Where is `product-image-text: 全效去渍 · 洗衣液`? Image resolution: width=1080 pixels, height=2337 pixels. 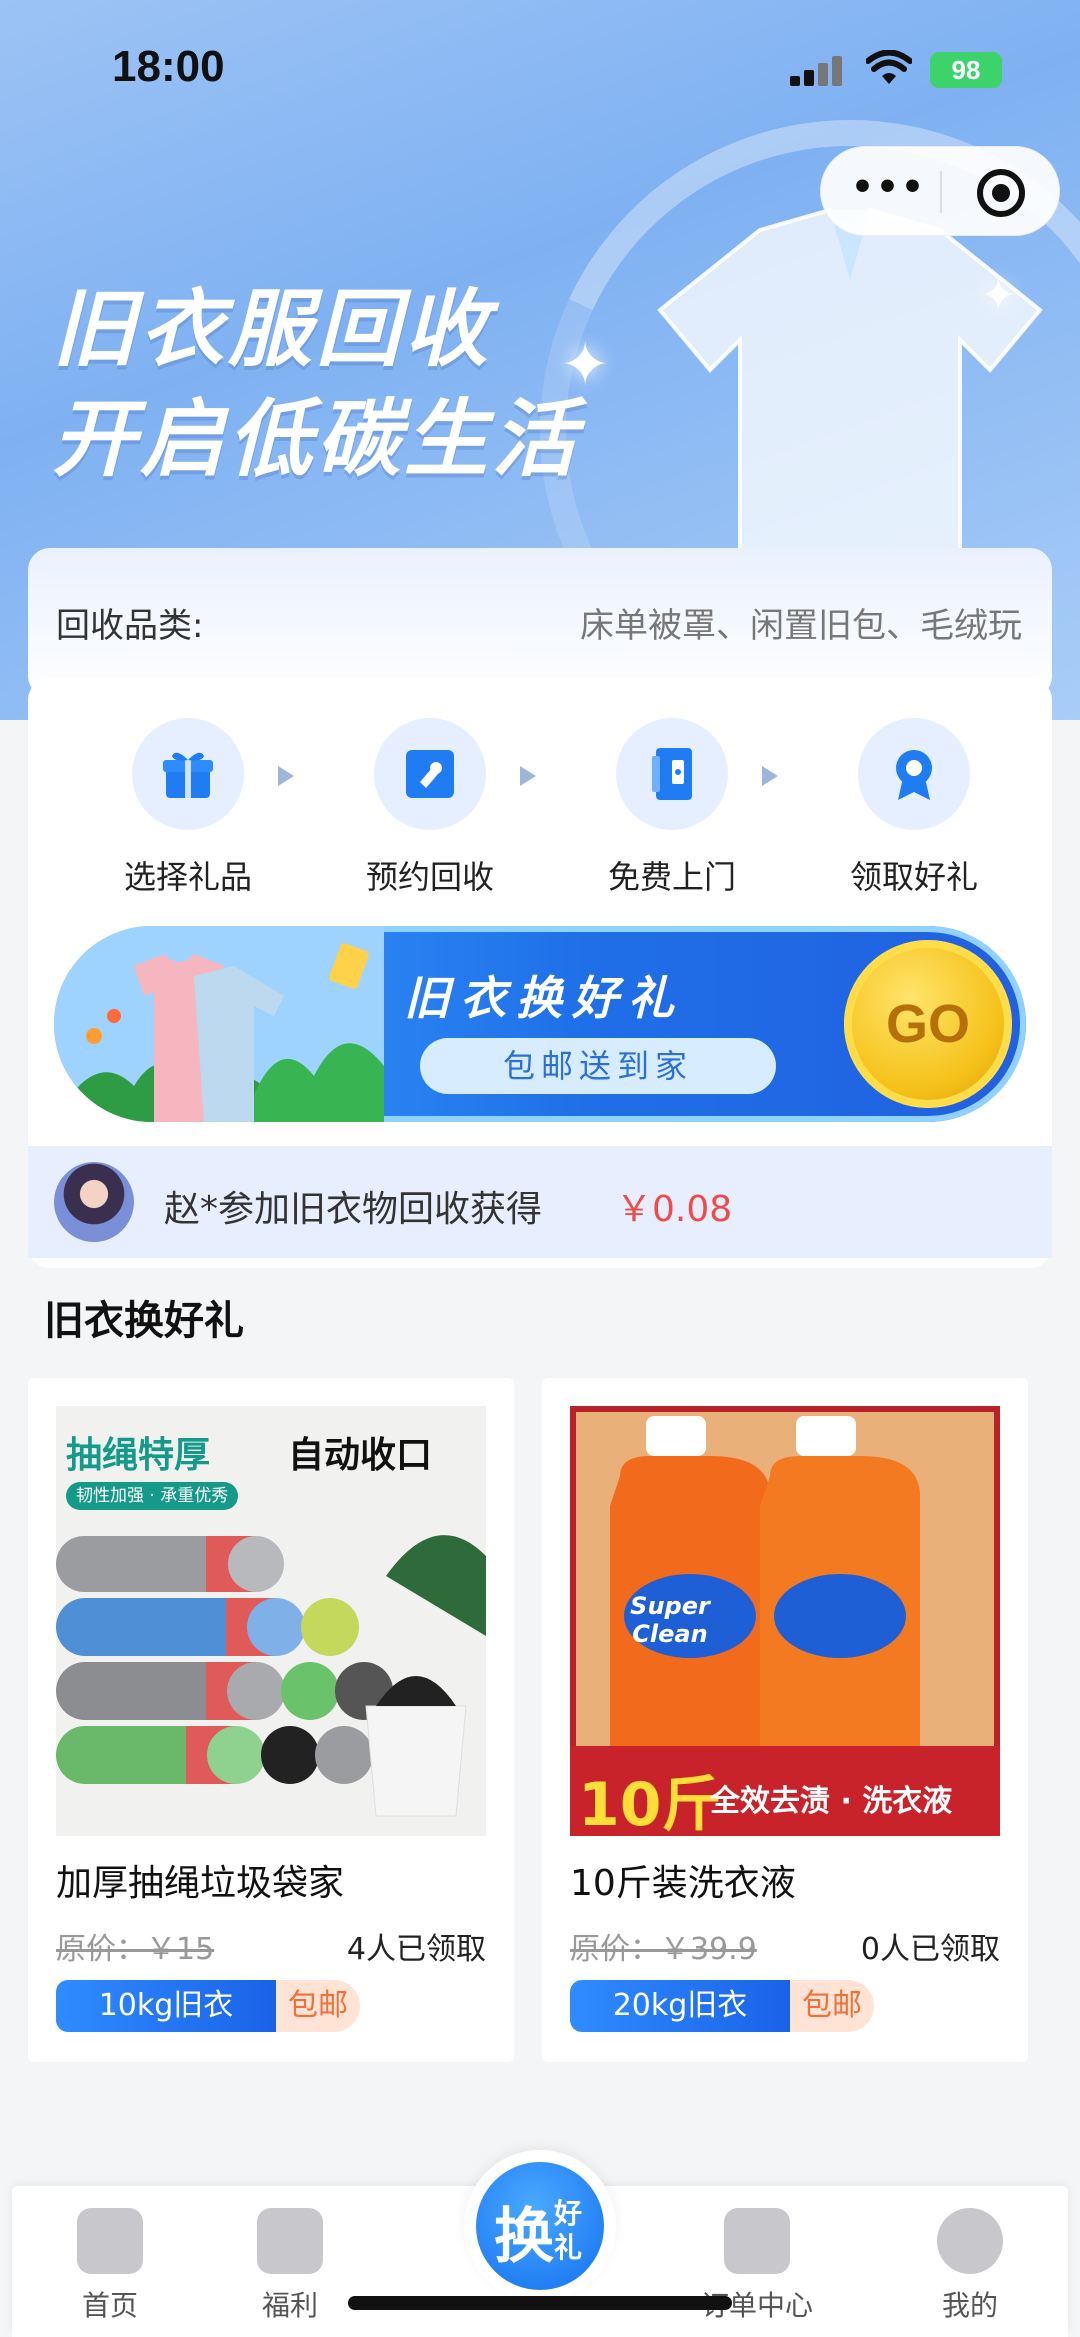
product-image-text: 全效去渍 · 洗衣液 is located at coordinates (831, 1801).